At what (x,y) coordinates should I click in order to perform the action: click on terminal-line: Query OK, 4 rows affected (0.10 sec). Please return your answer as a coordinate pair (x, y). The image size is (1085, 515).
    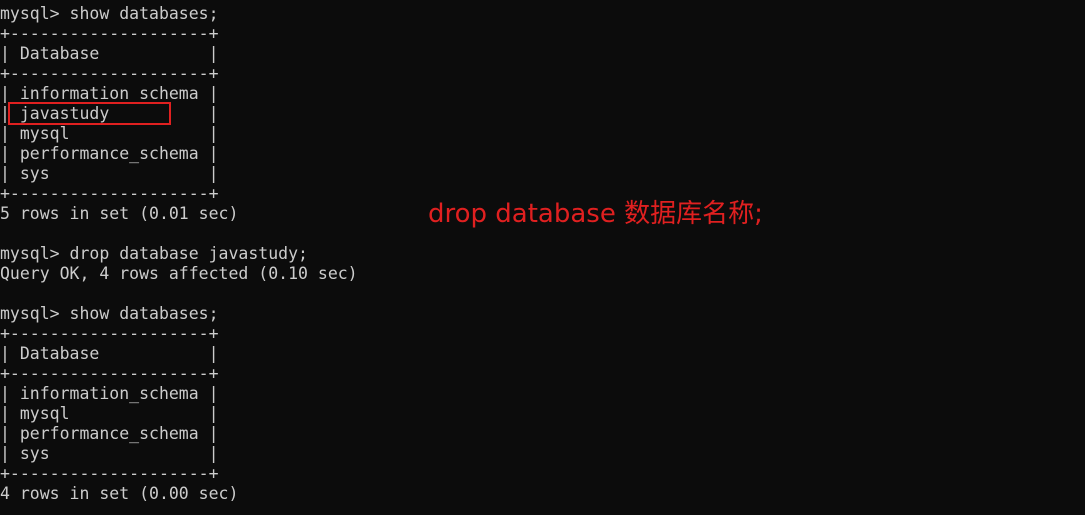
    Looking at the image, I should click on (179, 273).